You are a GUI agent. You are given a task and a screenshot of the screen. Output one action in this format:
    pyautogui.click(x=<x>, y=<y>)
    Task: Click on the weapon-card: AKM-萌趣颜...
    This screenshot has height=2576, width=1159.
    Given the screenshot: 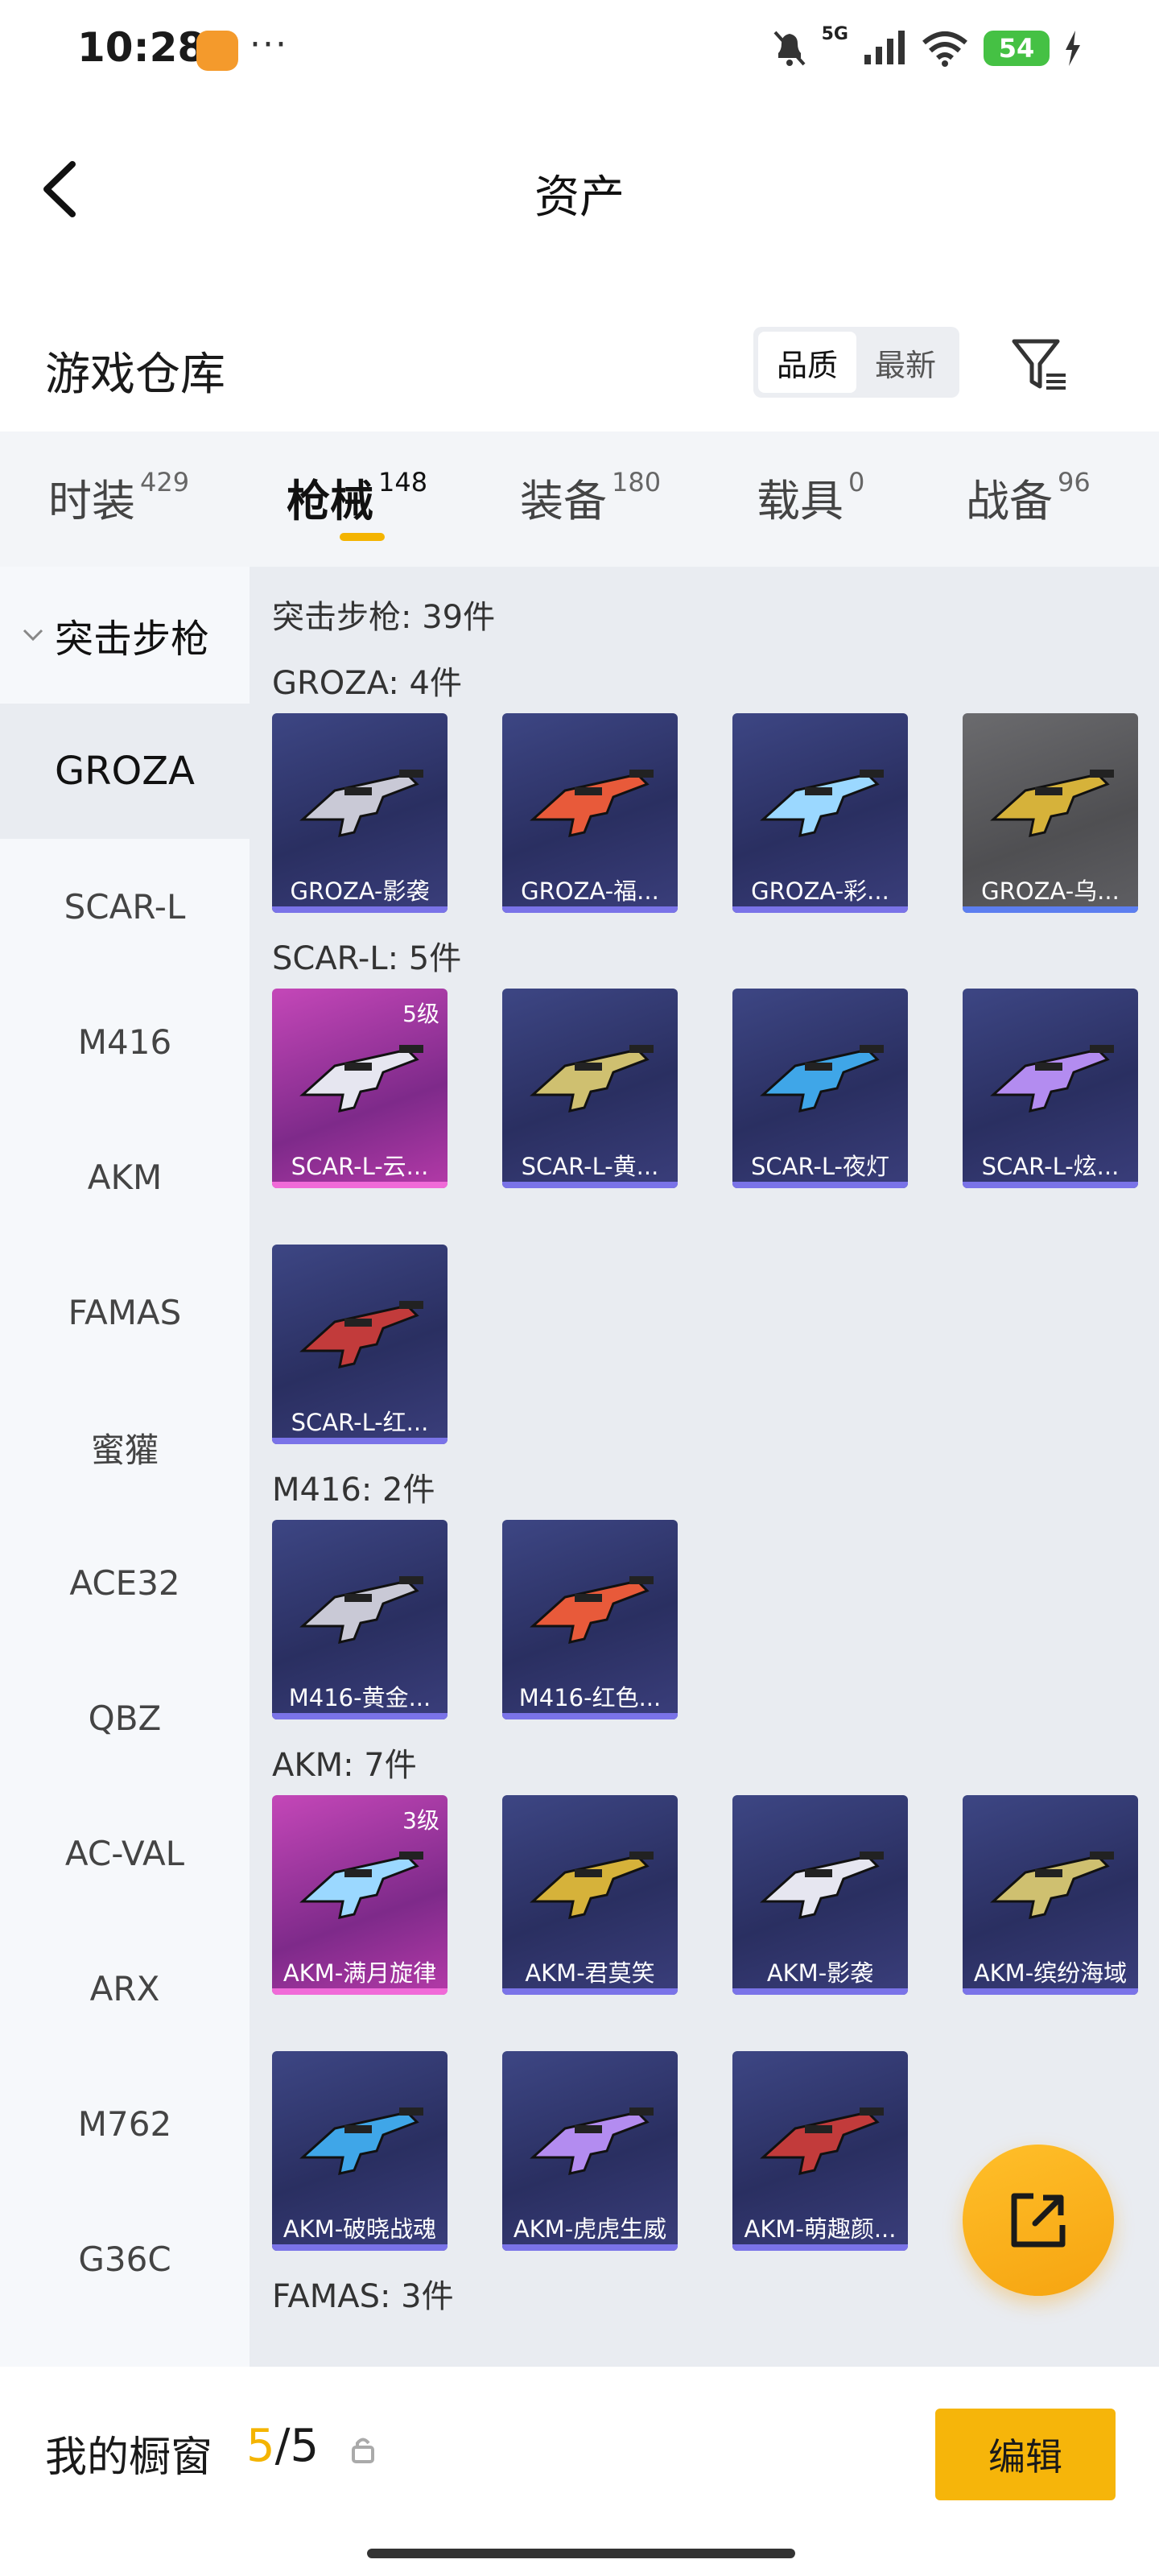 What is the action you would take?
    pyautogui.click(x=820, y=2151)
    